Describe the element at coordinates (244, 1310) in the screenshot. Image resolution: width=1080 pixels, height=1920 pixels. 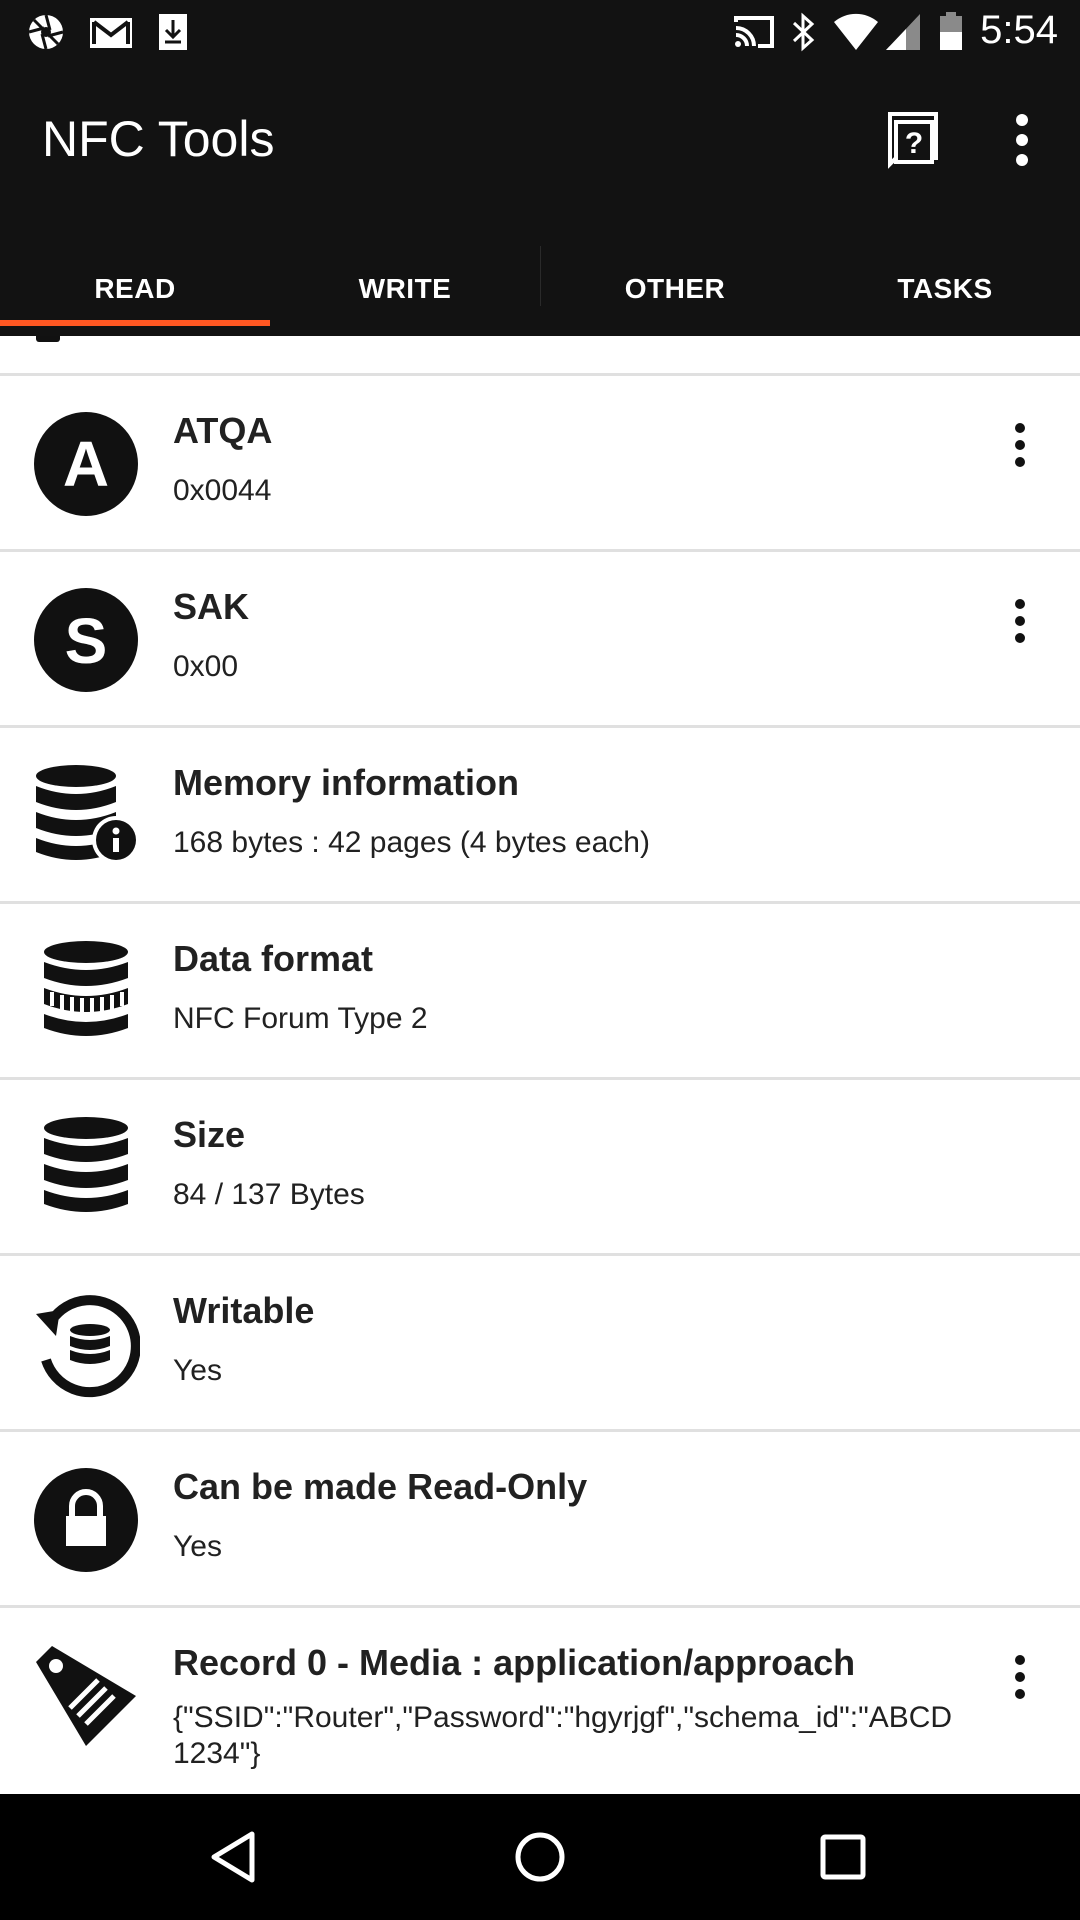
I see `item-title: Writable` at that location.